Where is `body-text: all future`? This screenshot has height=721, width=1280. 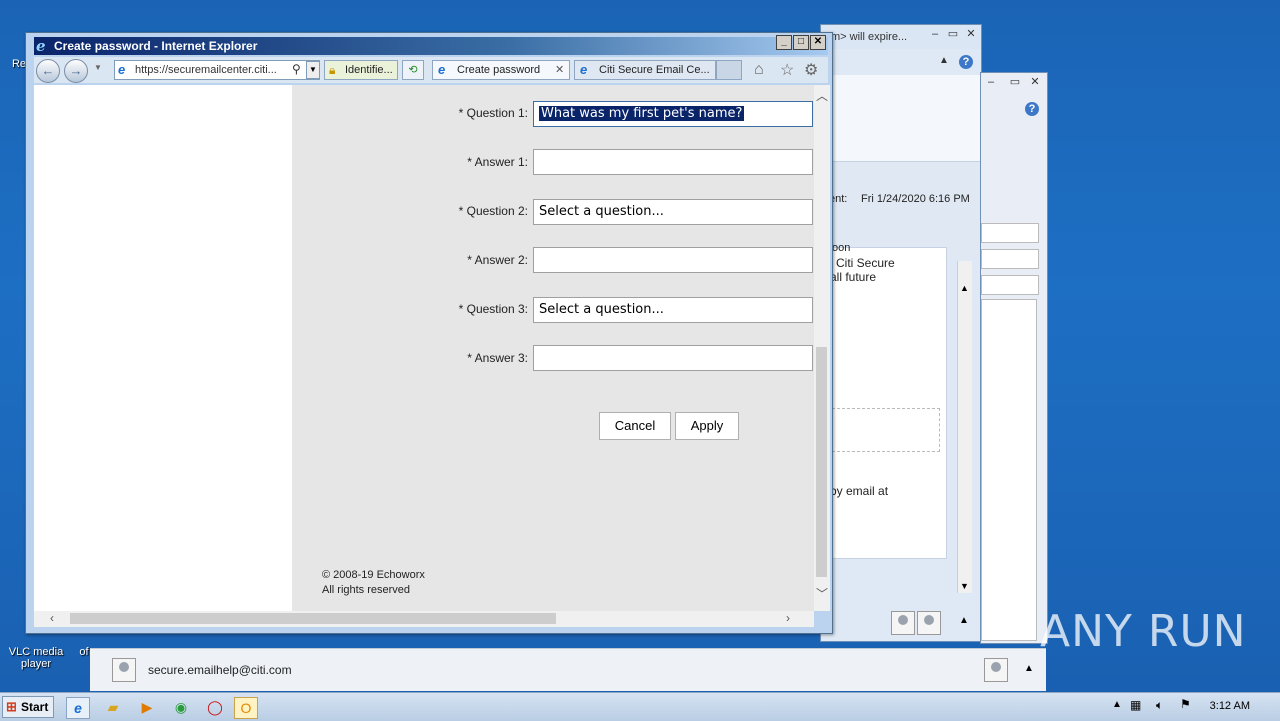 body-text: all future is located at coordinates (853, 277).